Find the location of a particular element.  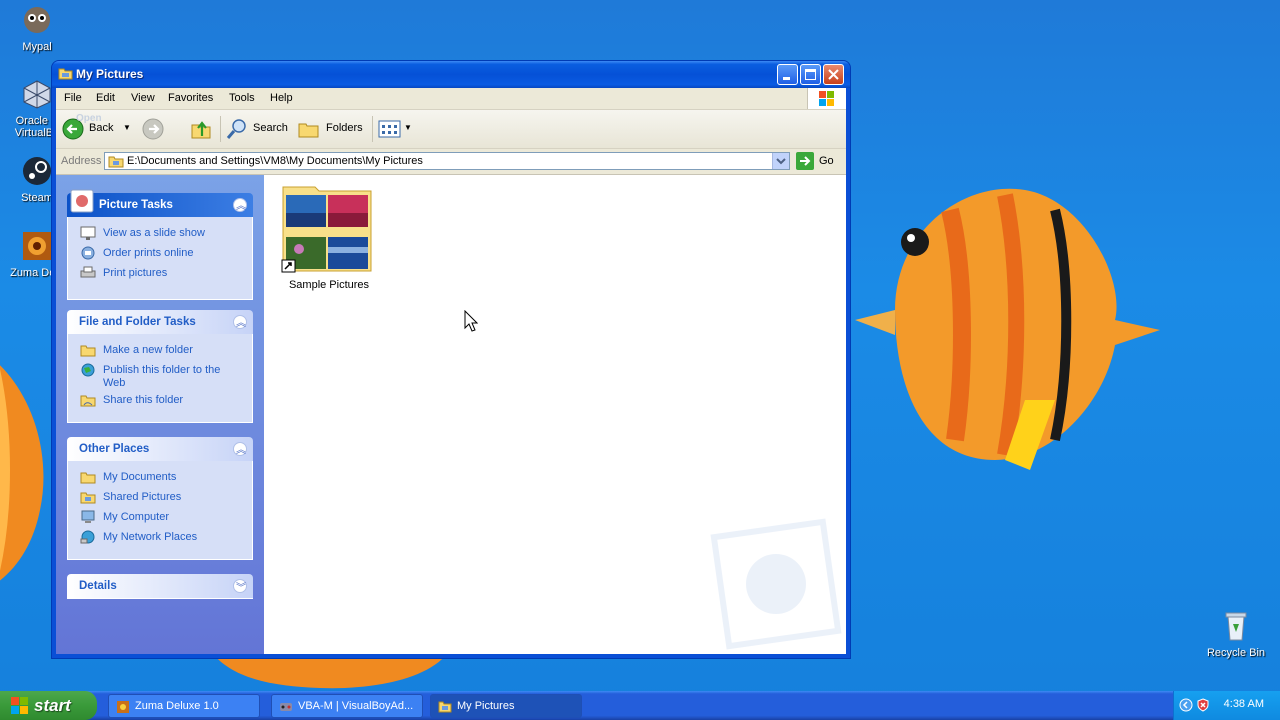

sample-pictures-folder-icon is located at coordinates (326, 229).